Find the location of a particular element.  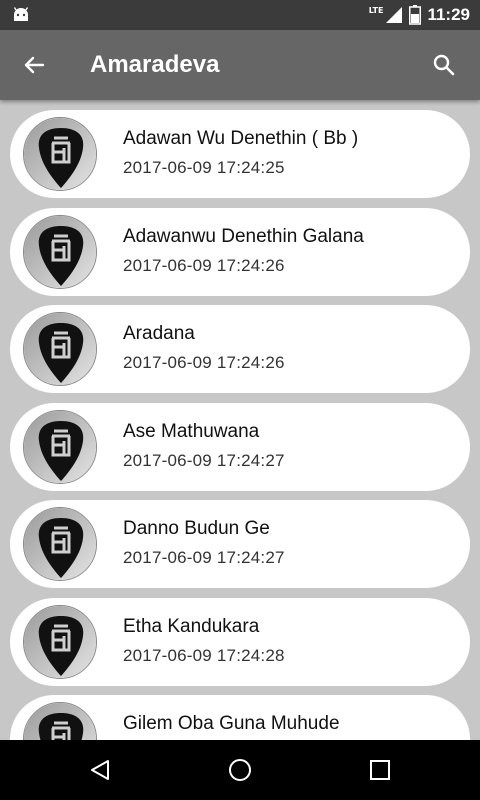

status-time: 11:29 is located at coordinates (448, 14).